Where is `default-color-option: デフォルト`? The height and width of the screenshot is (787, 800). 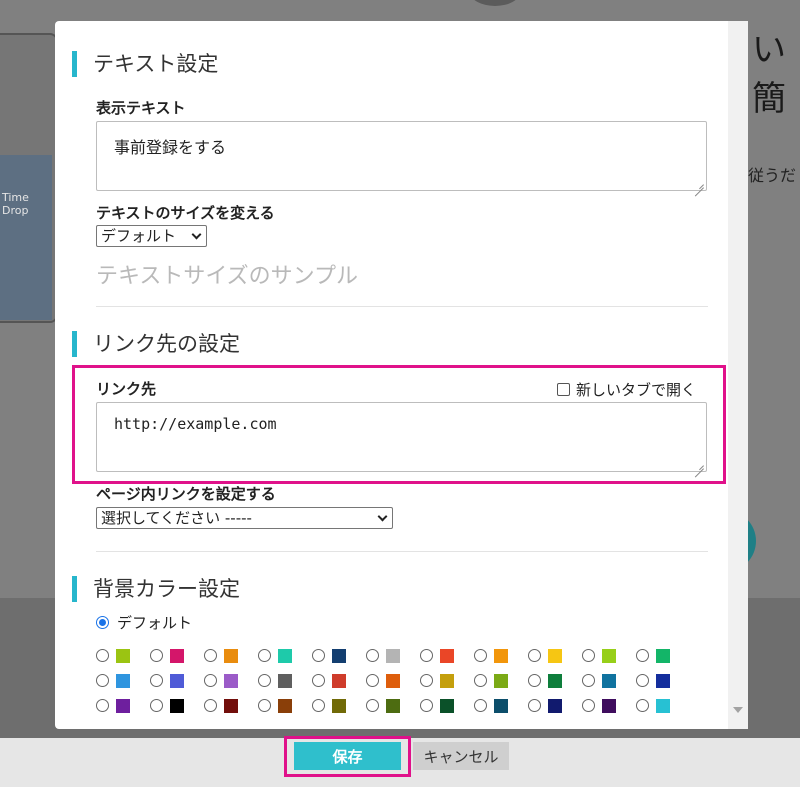
default-color-option: デフォルト is located at coordinates (144, 622).